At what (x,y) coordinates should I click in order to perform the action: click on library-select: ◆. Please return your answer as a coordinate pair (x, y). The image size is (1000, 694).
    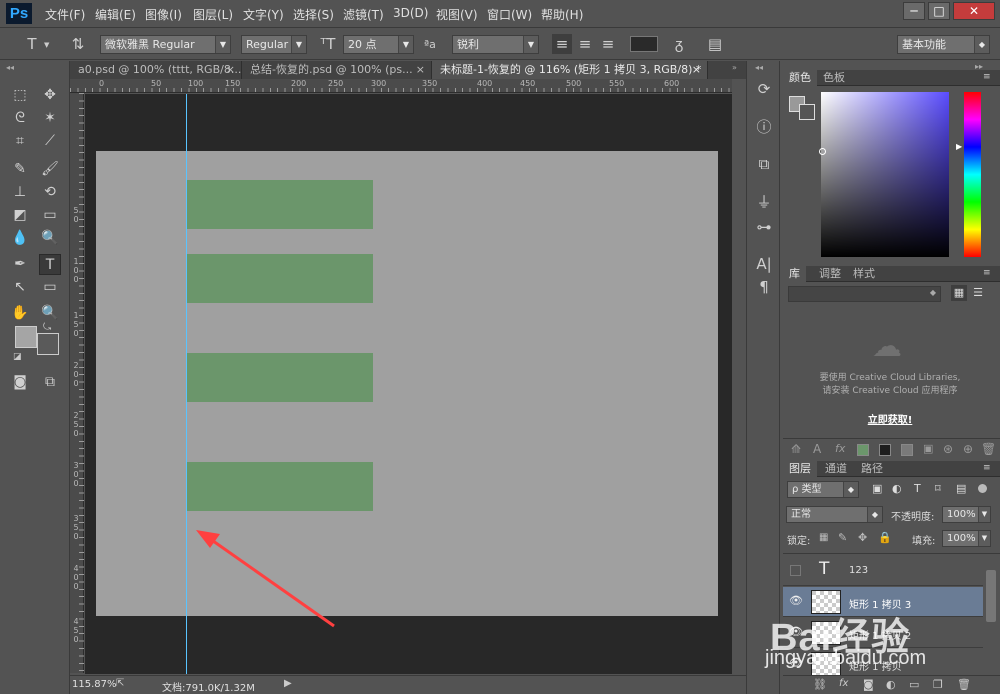
    Looking at the image, I should click on (864, 294).